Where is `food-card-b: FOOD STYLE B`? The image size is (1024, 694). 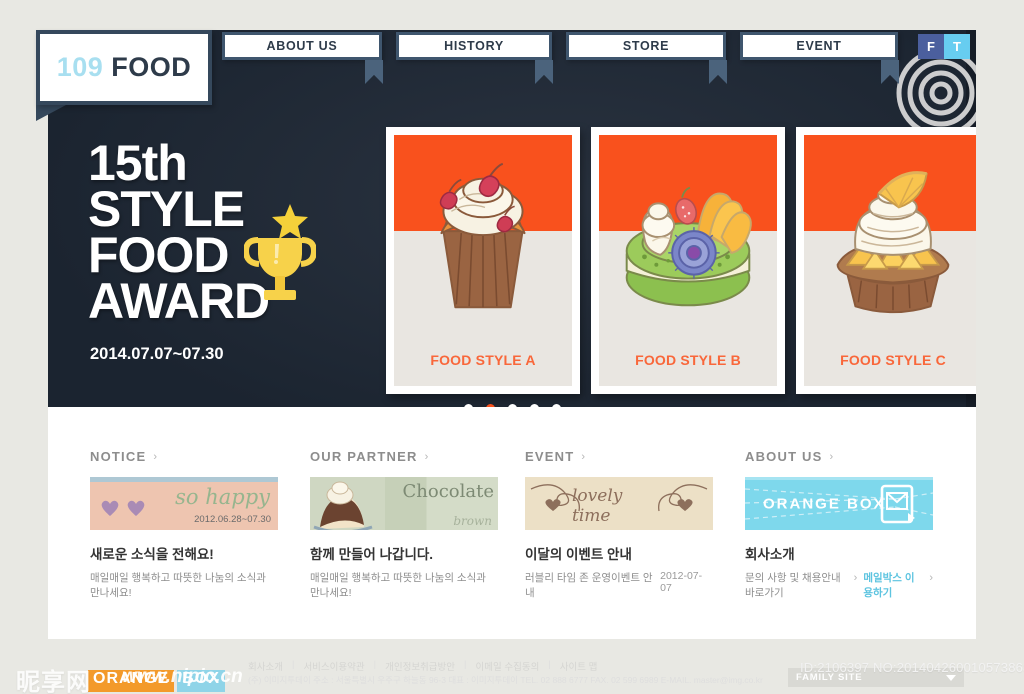 food-card-b: FOOD STYLE B is located at coordinates (688, 260).